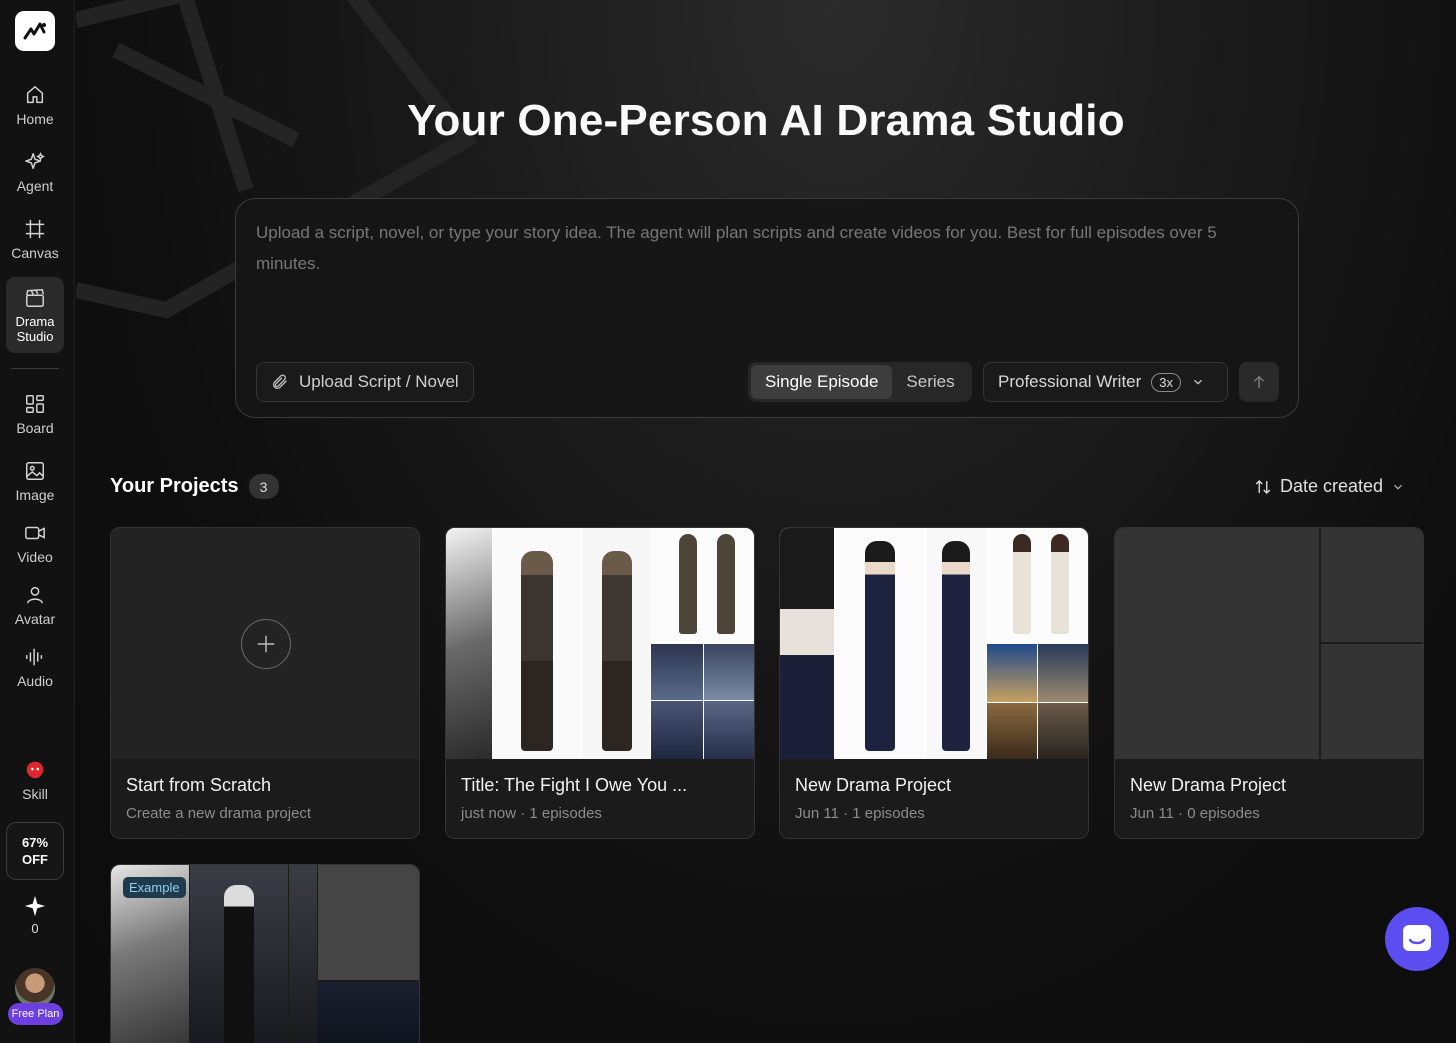 The image size is (1456, 1043). I want to click on card-subtitle: Jun 11 · 1 episodes, so click(860, 813).